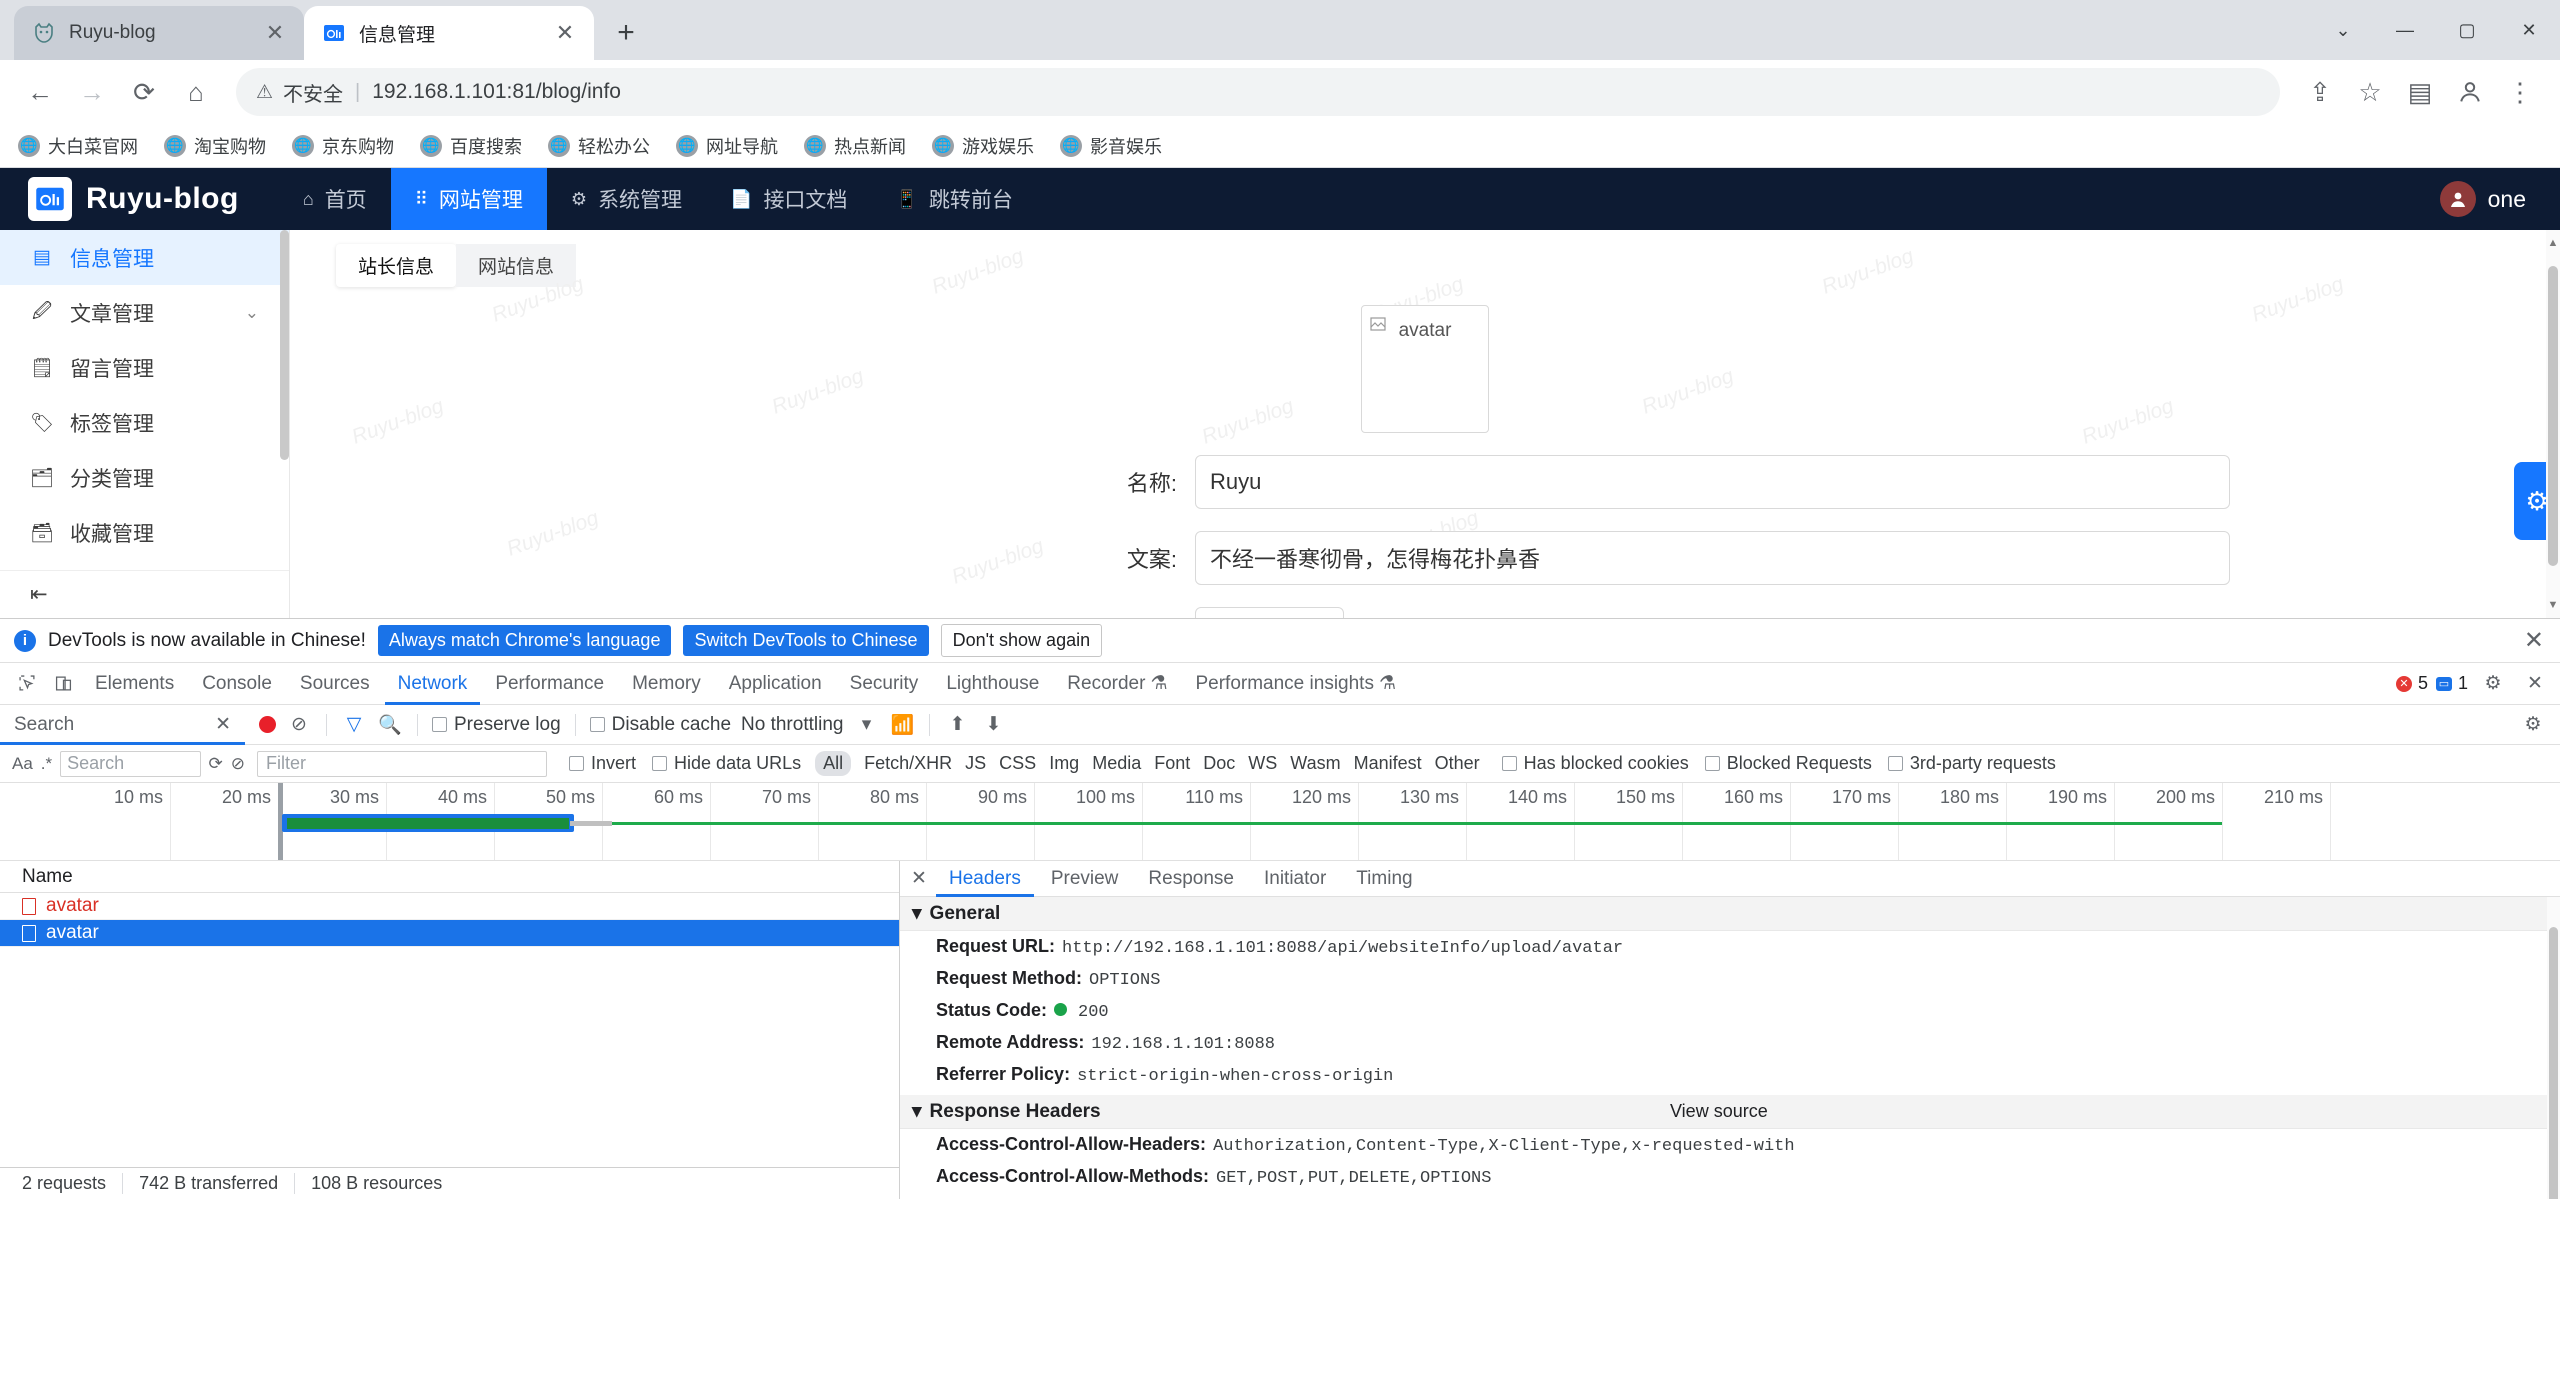 This screenshot has height=1382, width=2560. I want to click on sidebar-item-article-mgmt: 🖉 文章管理 ⌄, so click(144, 312).